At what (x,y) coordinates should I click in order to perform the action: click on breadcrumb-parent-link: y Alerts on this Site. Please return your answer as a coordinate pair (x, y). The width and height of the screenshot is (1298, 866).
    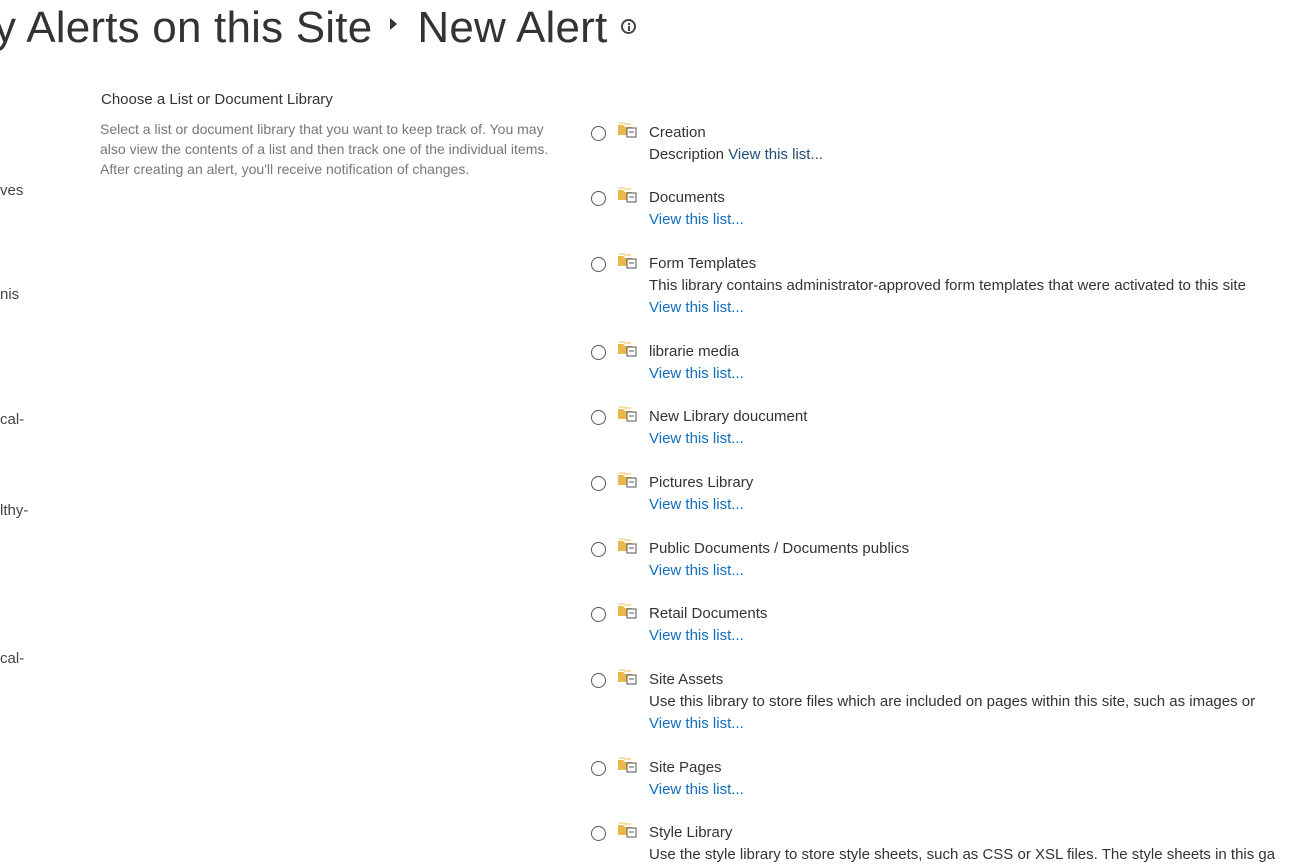
    Looking at the image, I should click on (186, 27).